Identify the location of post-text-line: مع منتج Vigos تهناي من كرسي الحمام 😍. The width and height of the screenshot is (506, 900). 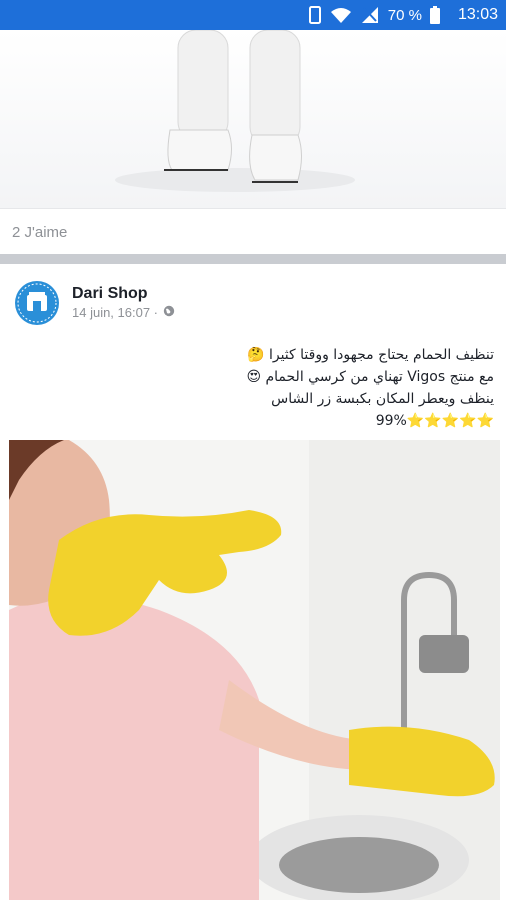
(370, 377).